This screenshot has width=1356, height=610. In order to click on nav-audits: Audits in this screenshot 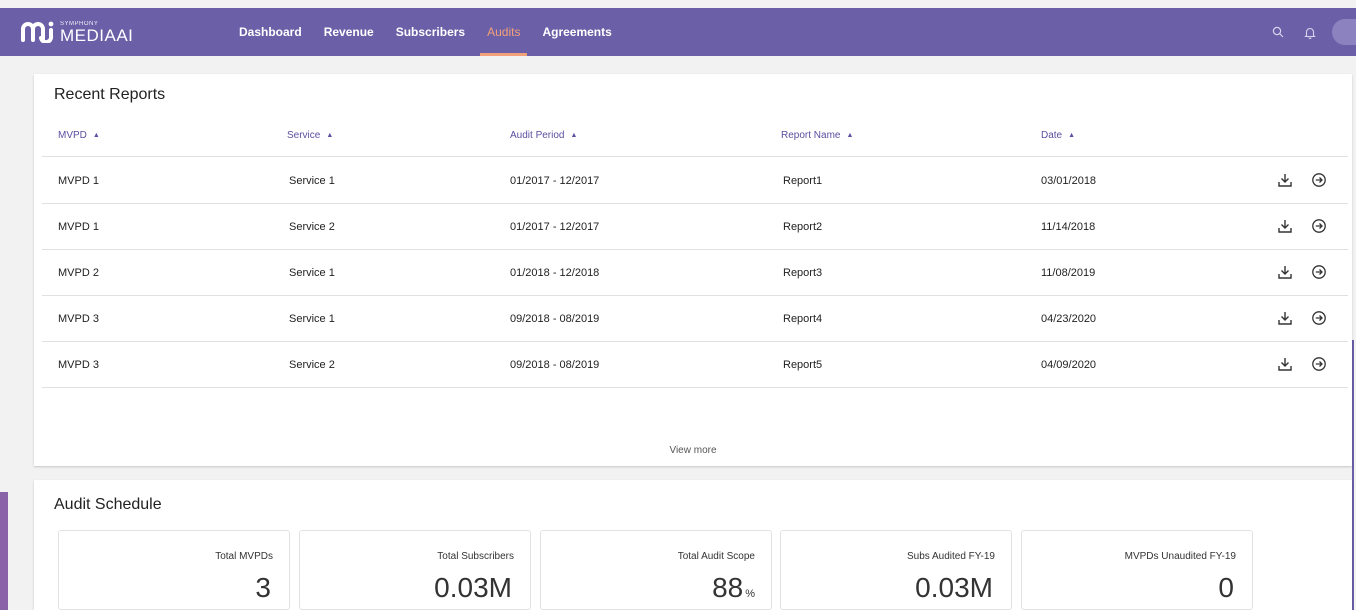, I will do `click(503, 32)`.